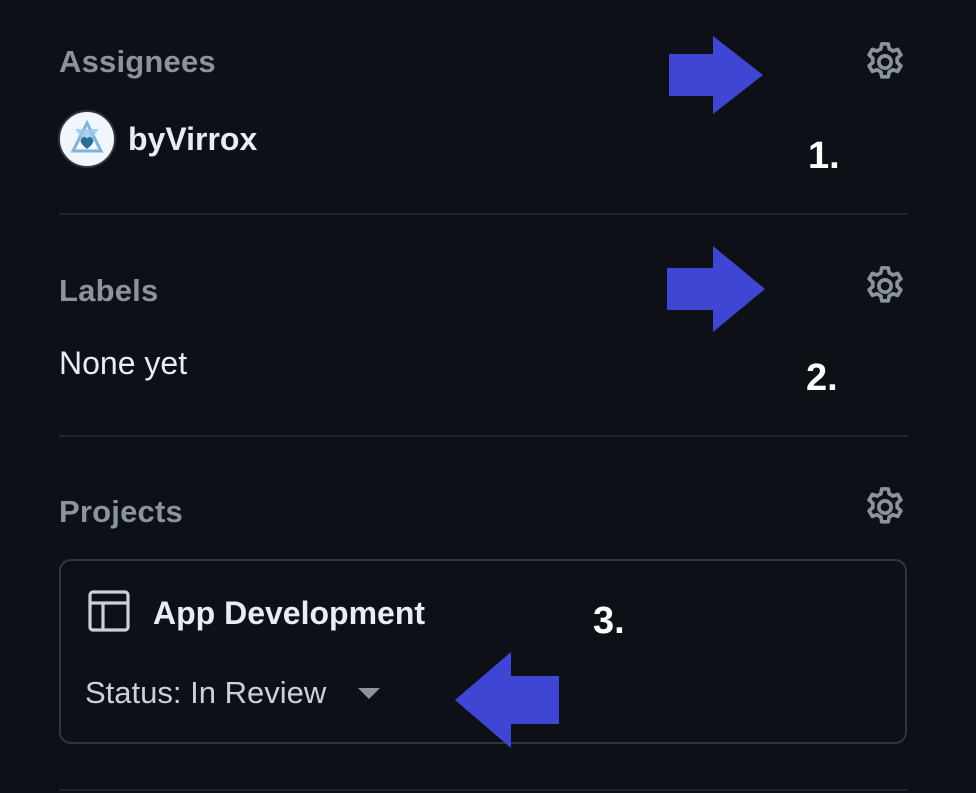  What do you see at coordinates (193, 138) in the screenshot?
I see `assignee-name: byVirrox` at bounding box center [193, 138].